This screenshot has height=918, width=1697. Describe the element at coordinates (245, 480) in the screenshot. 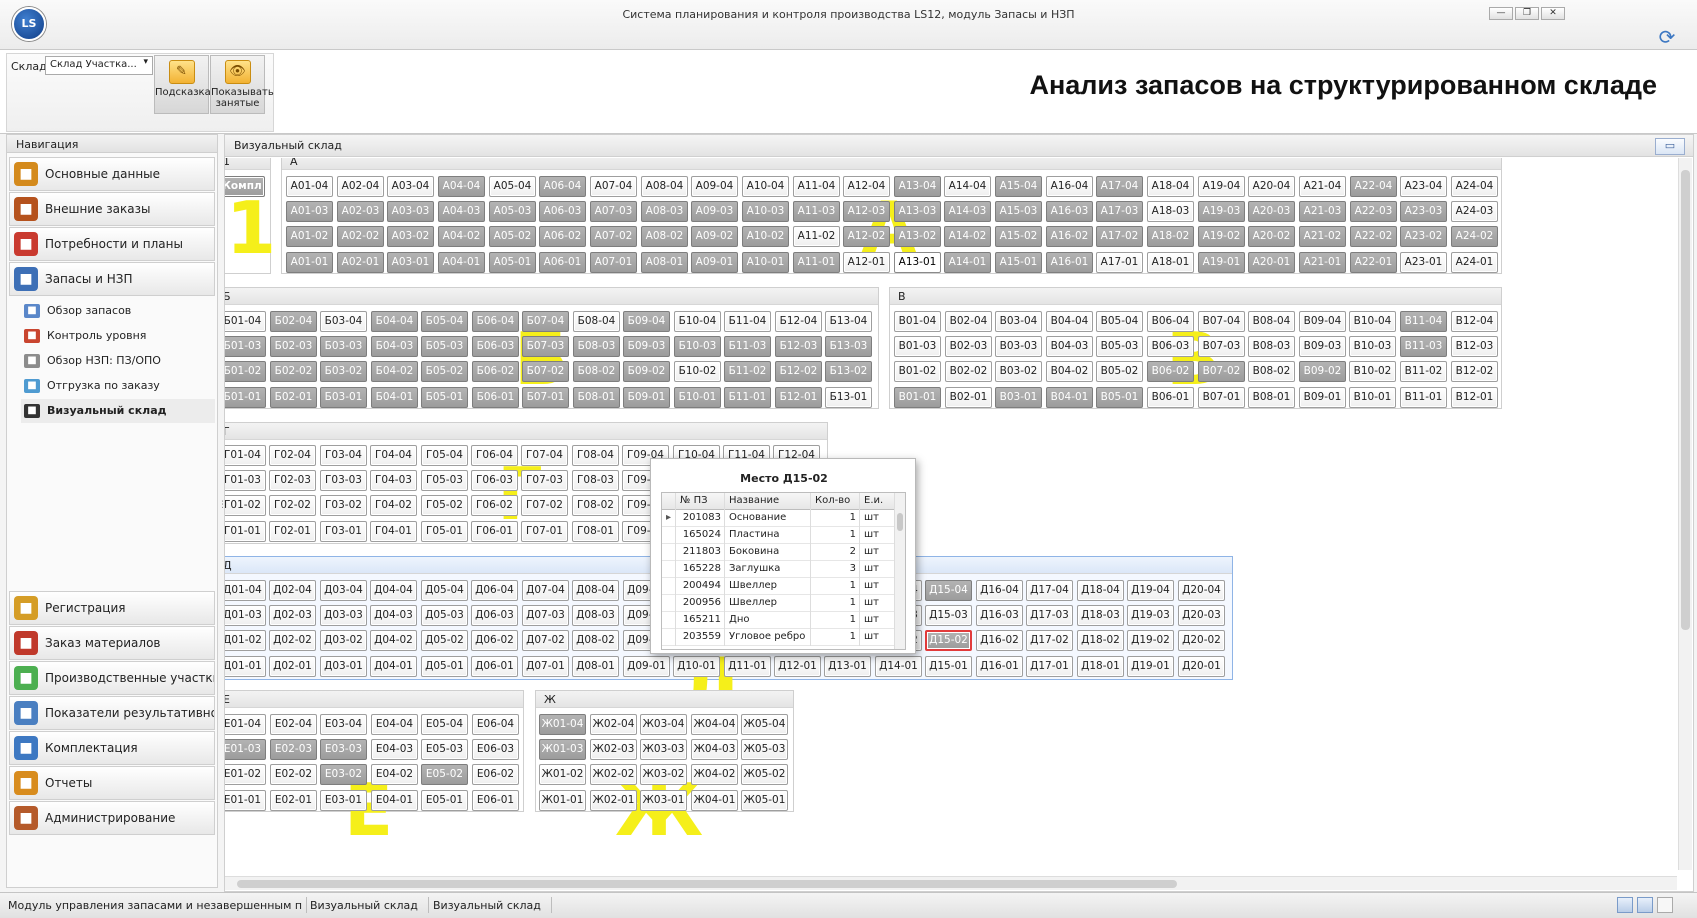

I see `storage-cell: Г01-03` at that location.